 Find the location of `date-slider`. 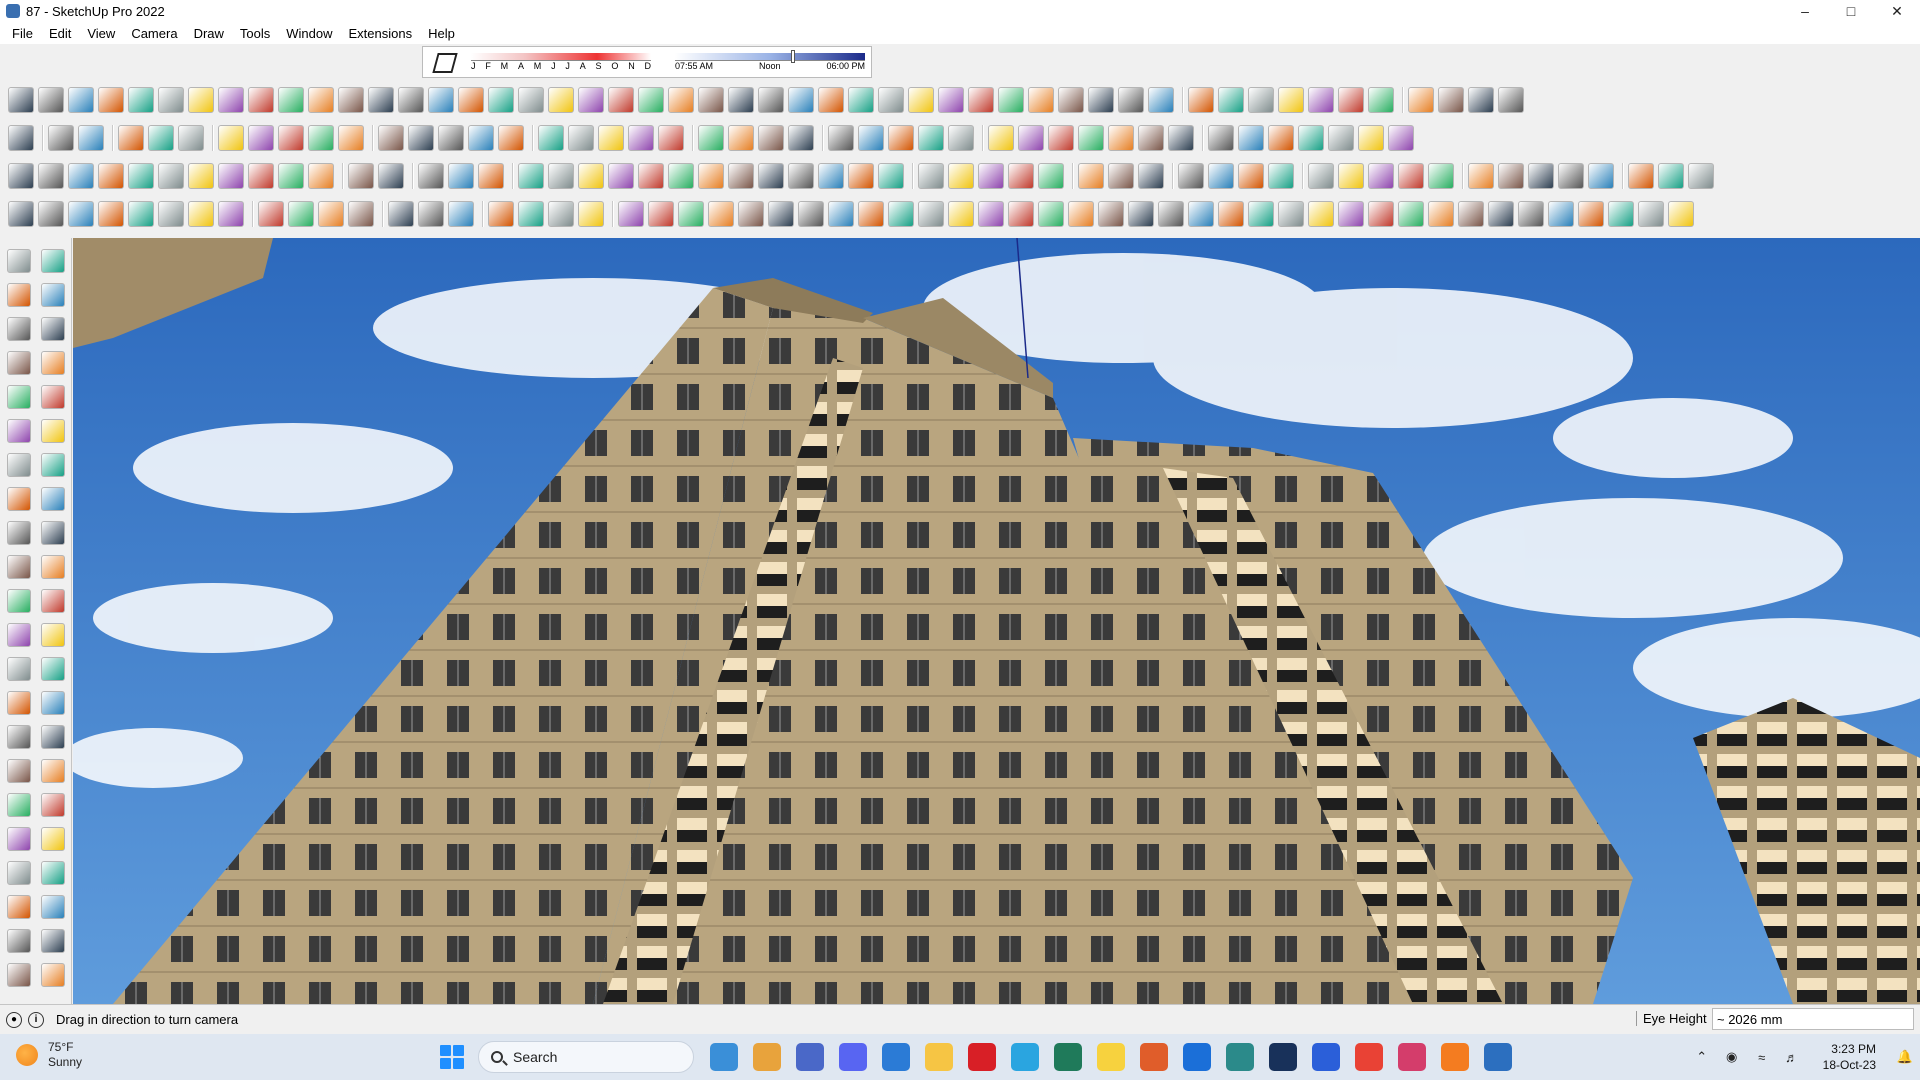

date-slider is located at coordinates (561, 57).